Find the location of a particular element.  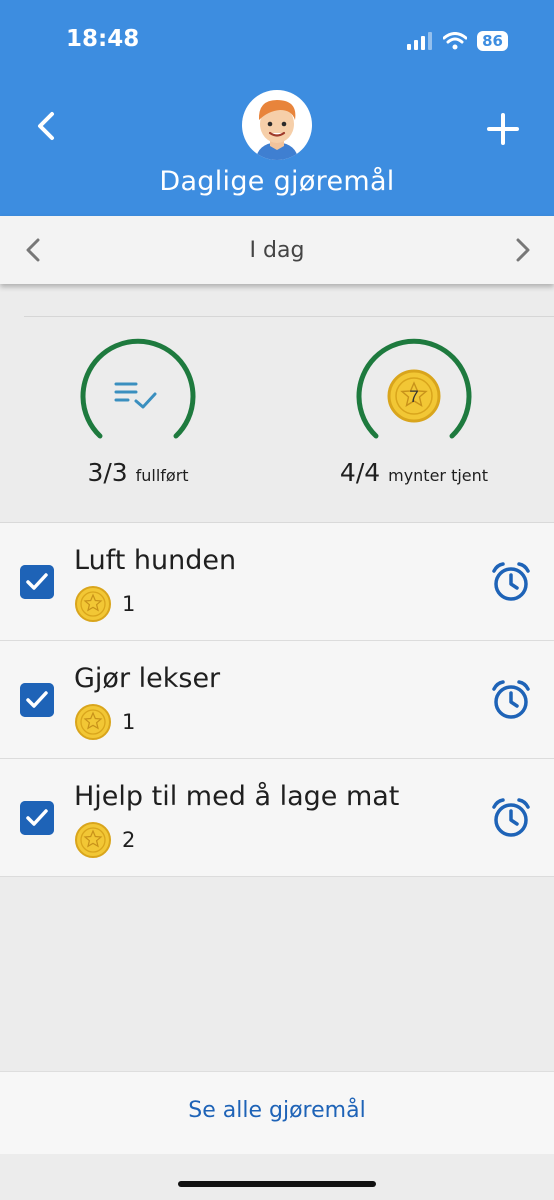

chore-row: Luft hunden 1 is located at coordinates (277, 582).